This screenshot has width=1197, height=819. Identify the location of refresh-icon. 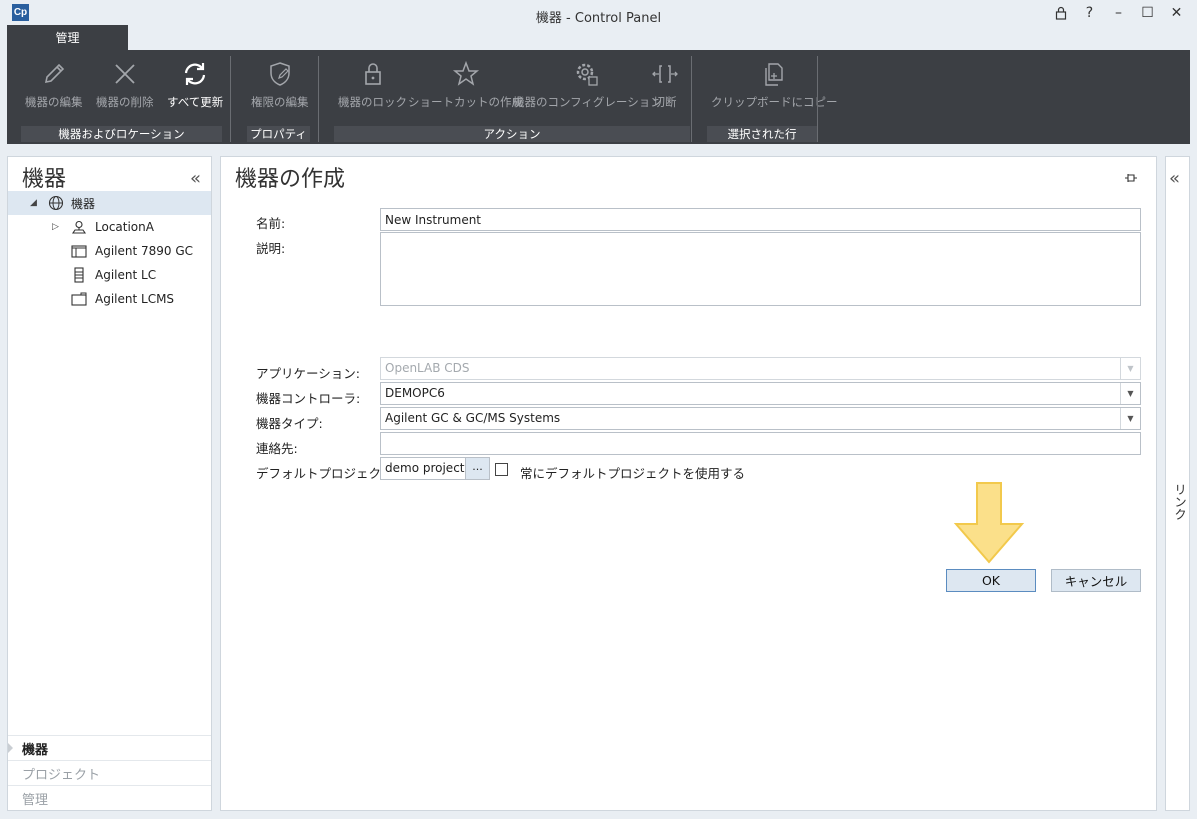
(195, 74).